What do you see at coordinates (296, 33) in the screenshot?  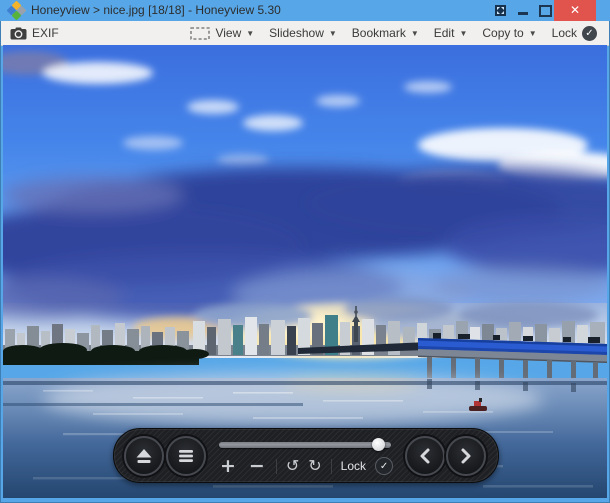 I see `slideshow-menu-label: Slideshow` at bounding box center [296, 33].